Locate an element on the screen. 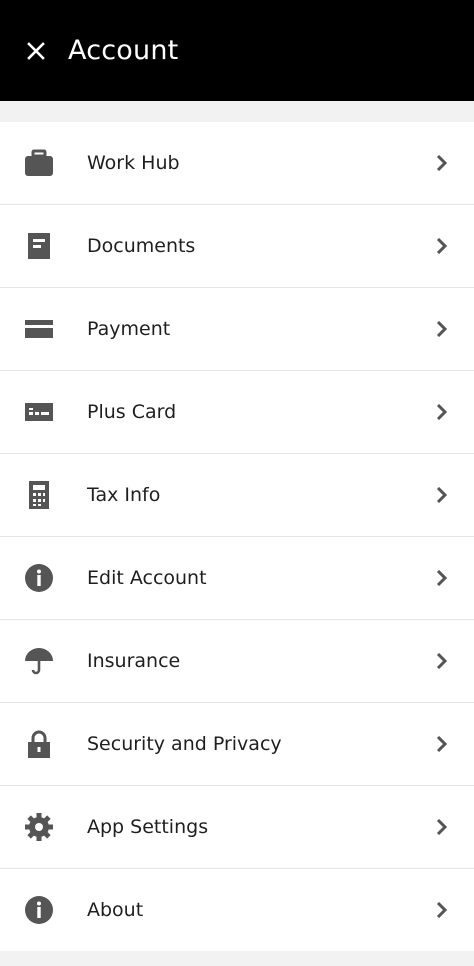 The height and width of the screenshot is (966, 474). document-icon is located at coordinates (39, 246).